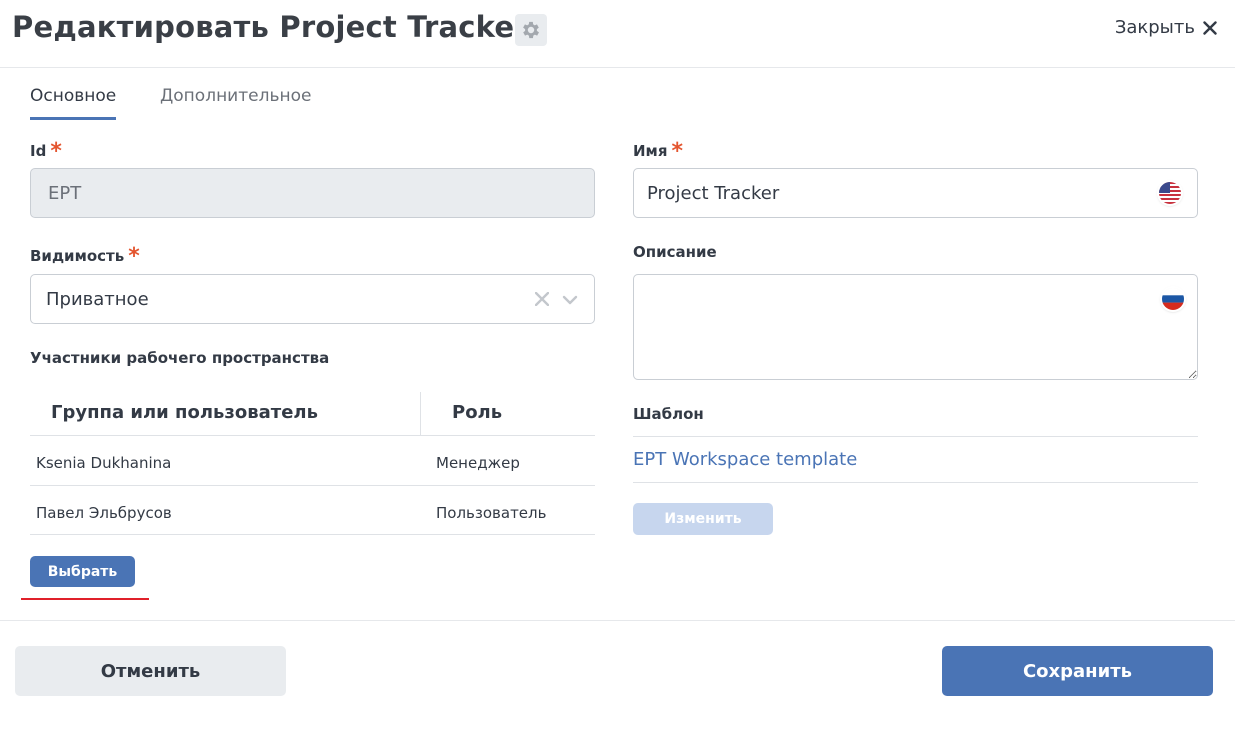 This screenshot has height=736, width=1235. Describe the element at coordinates (542, 299) in the screenshot. I see `clear-icon` at that location.